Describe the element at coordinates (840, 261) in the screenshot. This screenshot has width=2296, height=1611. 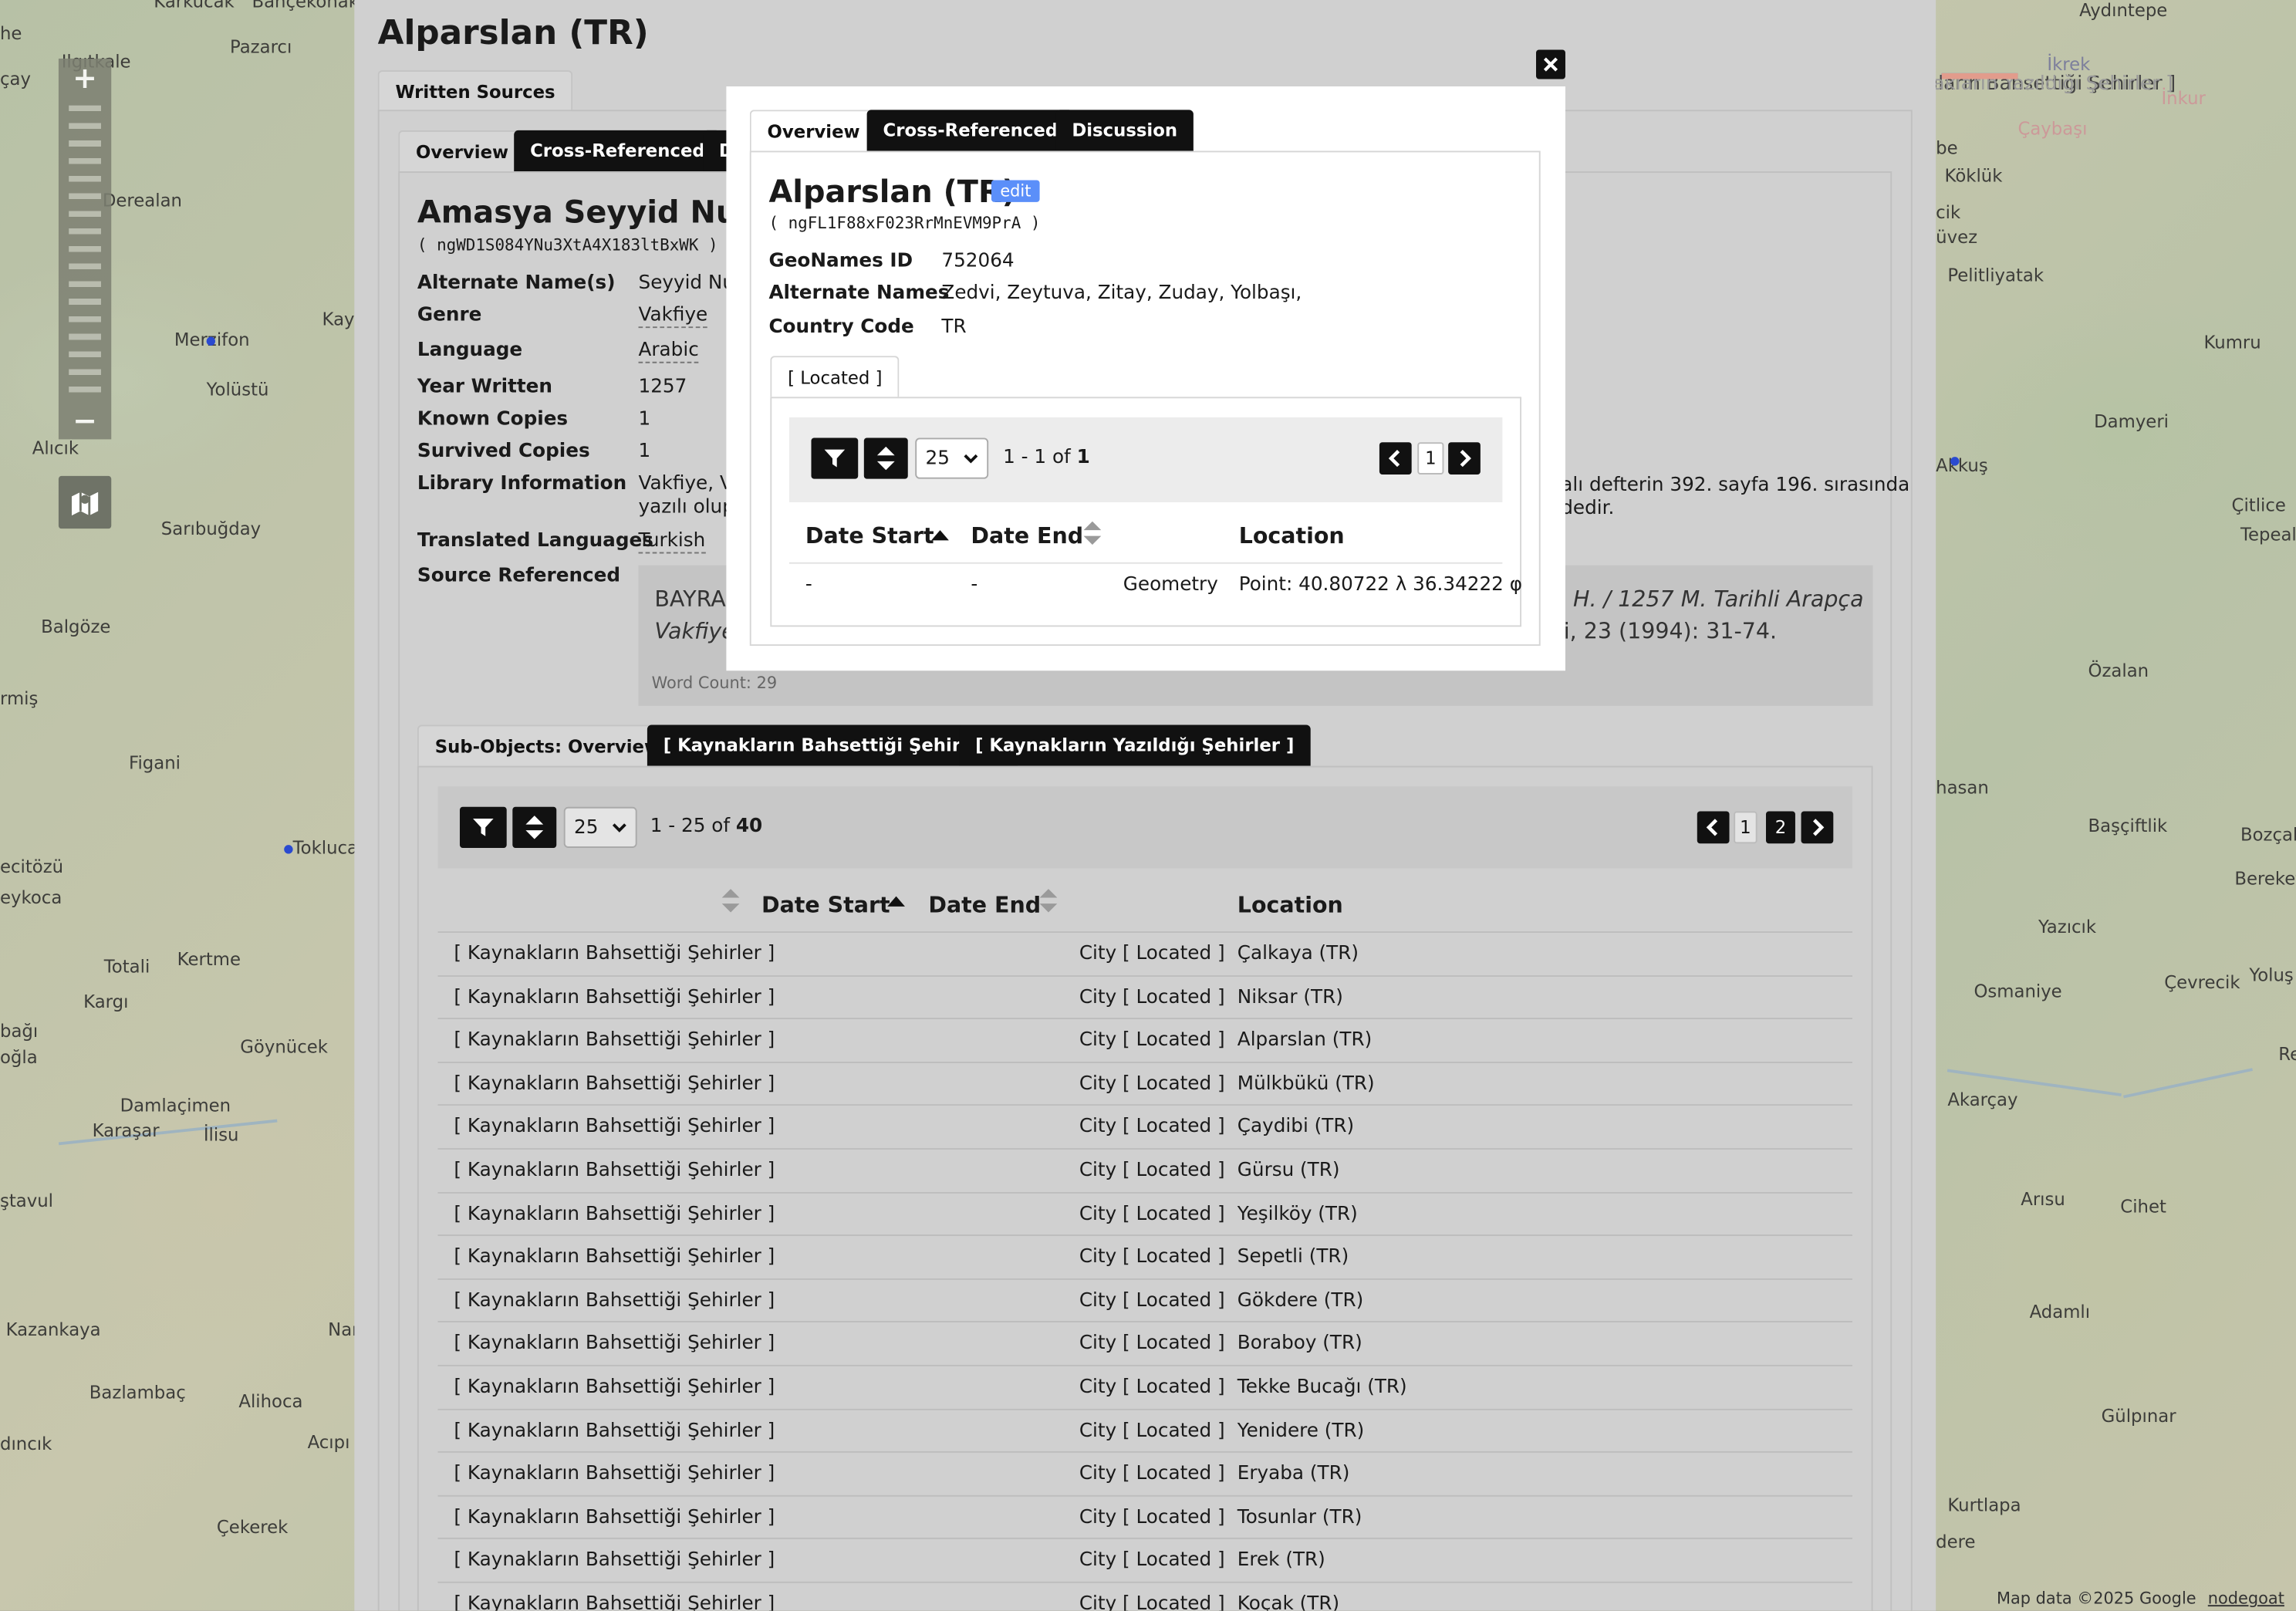
I see `field-label: GeoNames ID` at that location.